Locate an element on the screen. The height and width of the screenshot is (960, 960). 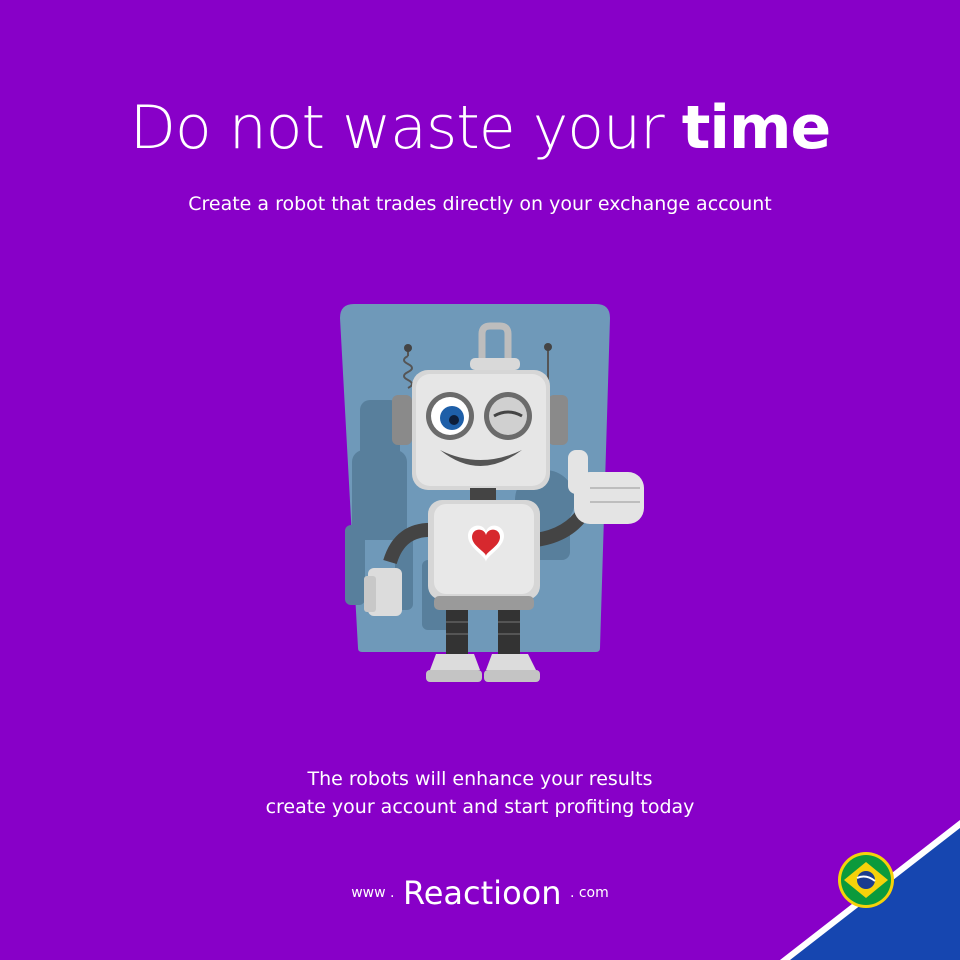
brazil-flag-icon is located at coordinates (866, 880).